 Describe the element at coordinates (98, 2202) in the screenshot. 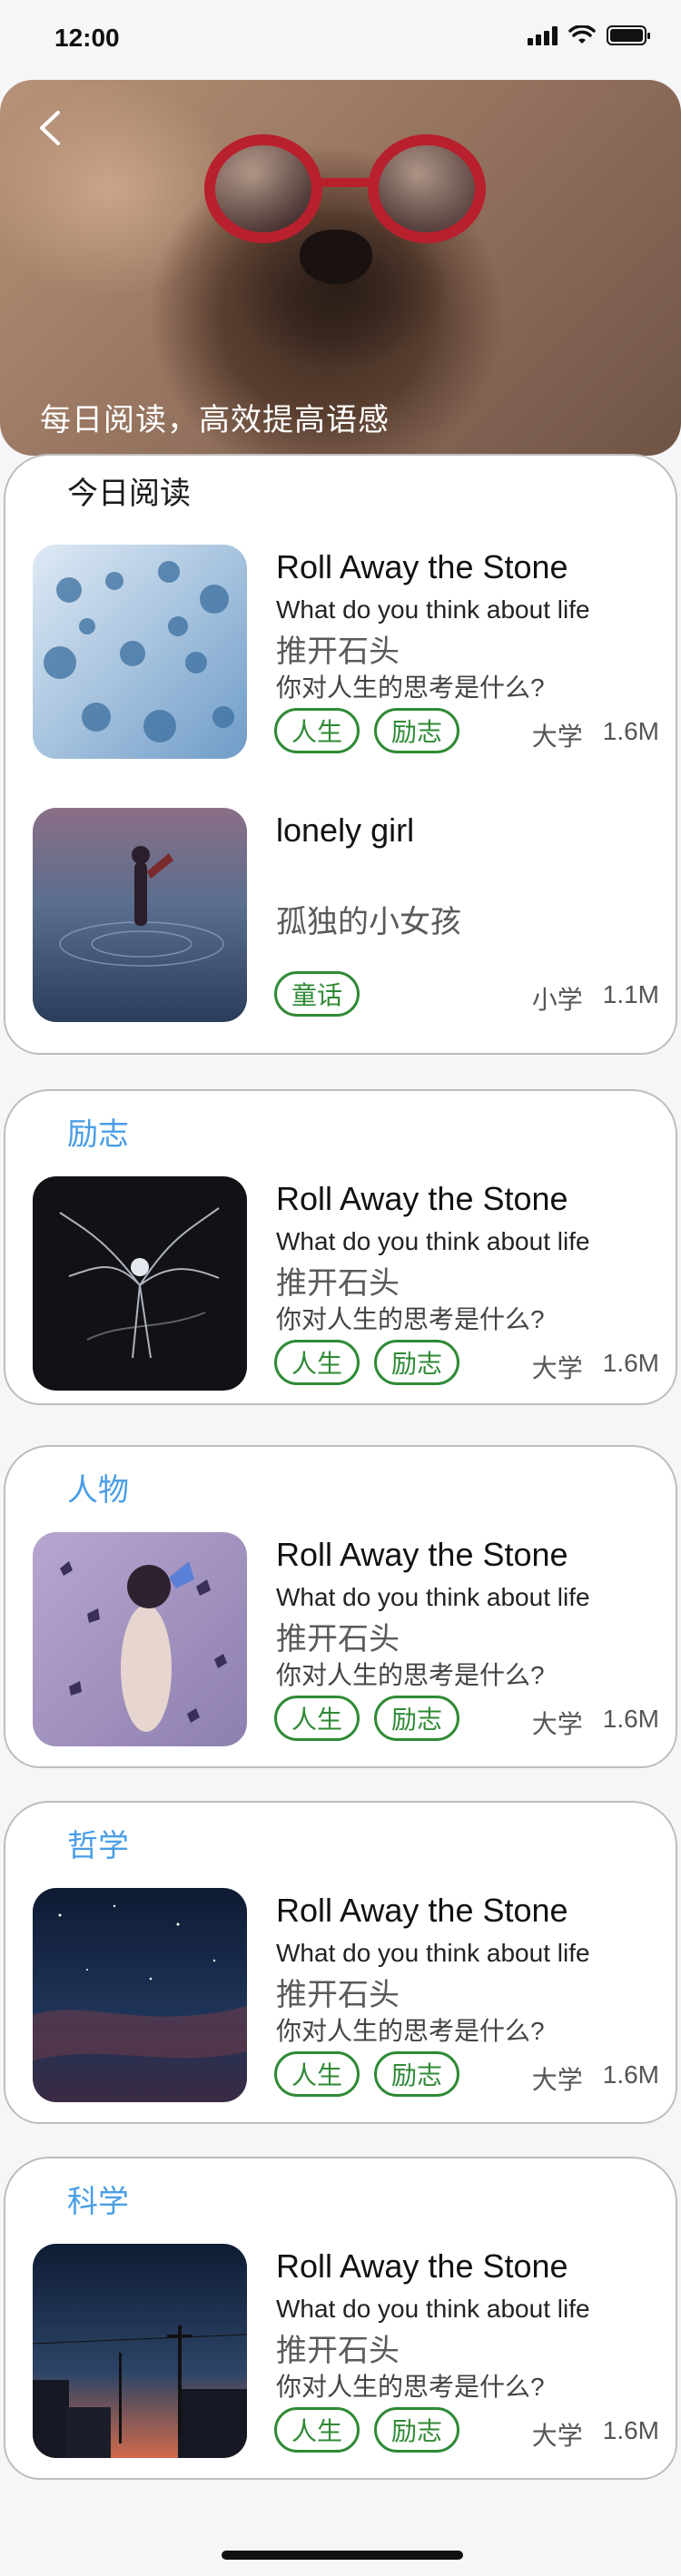

I see `section-title: 科学` at that location.